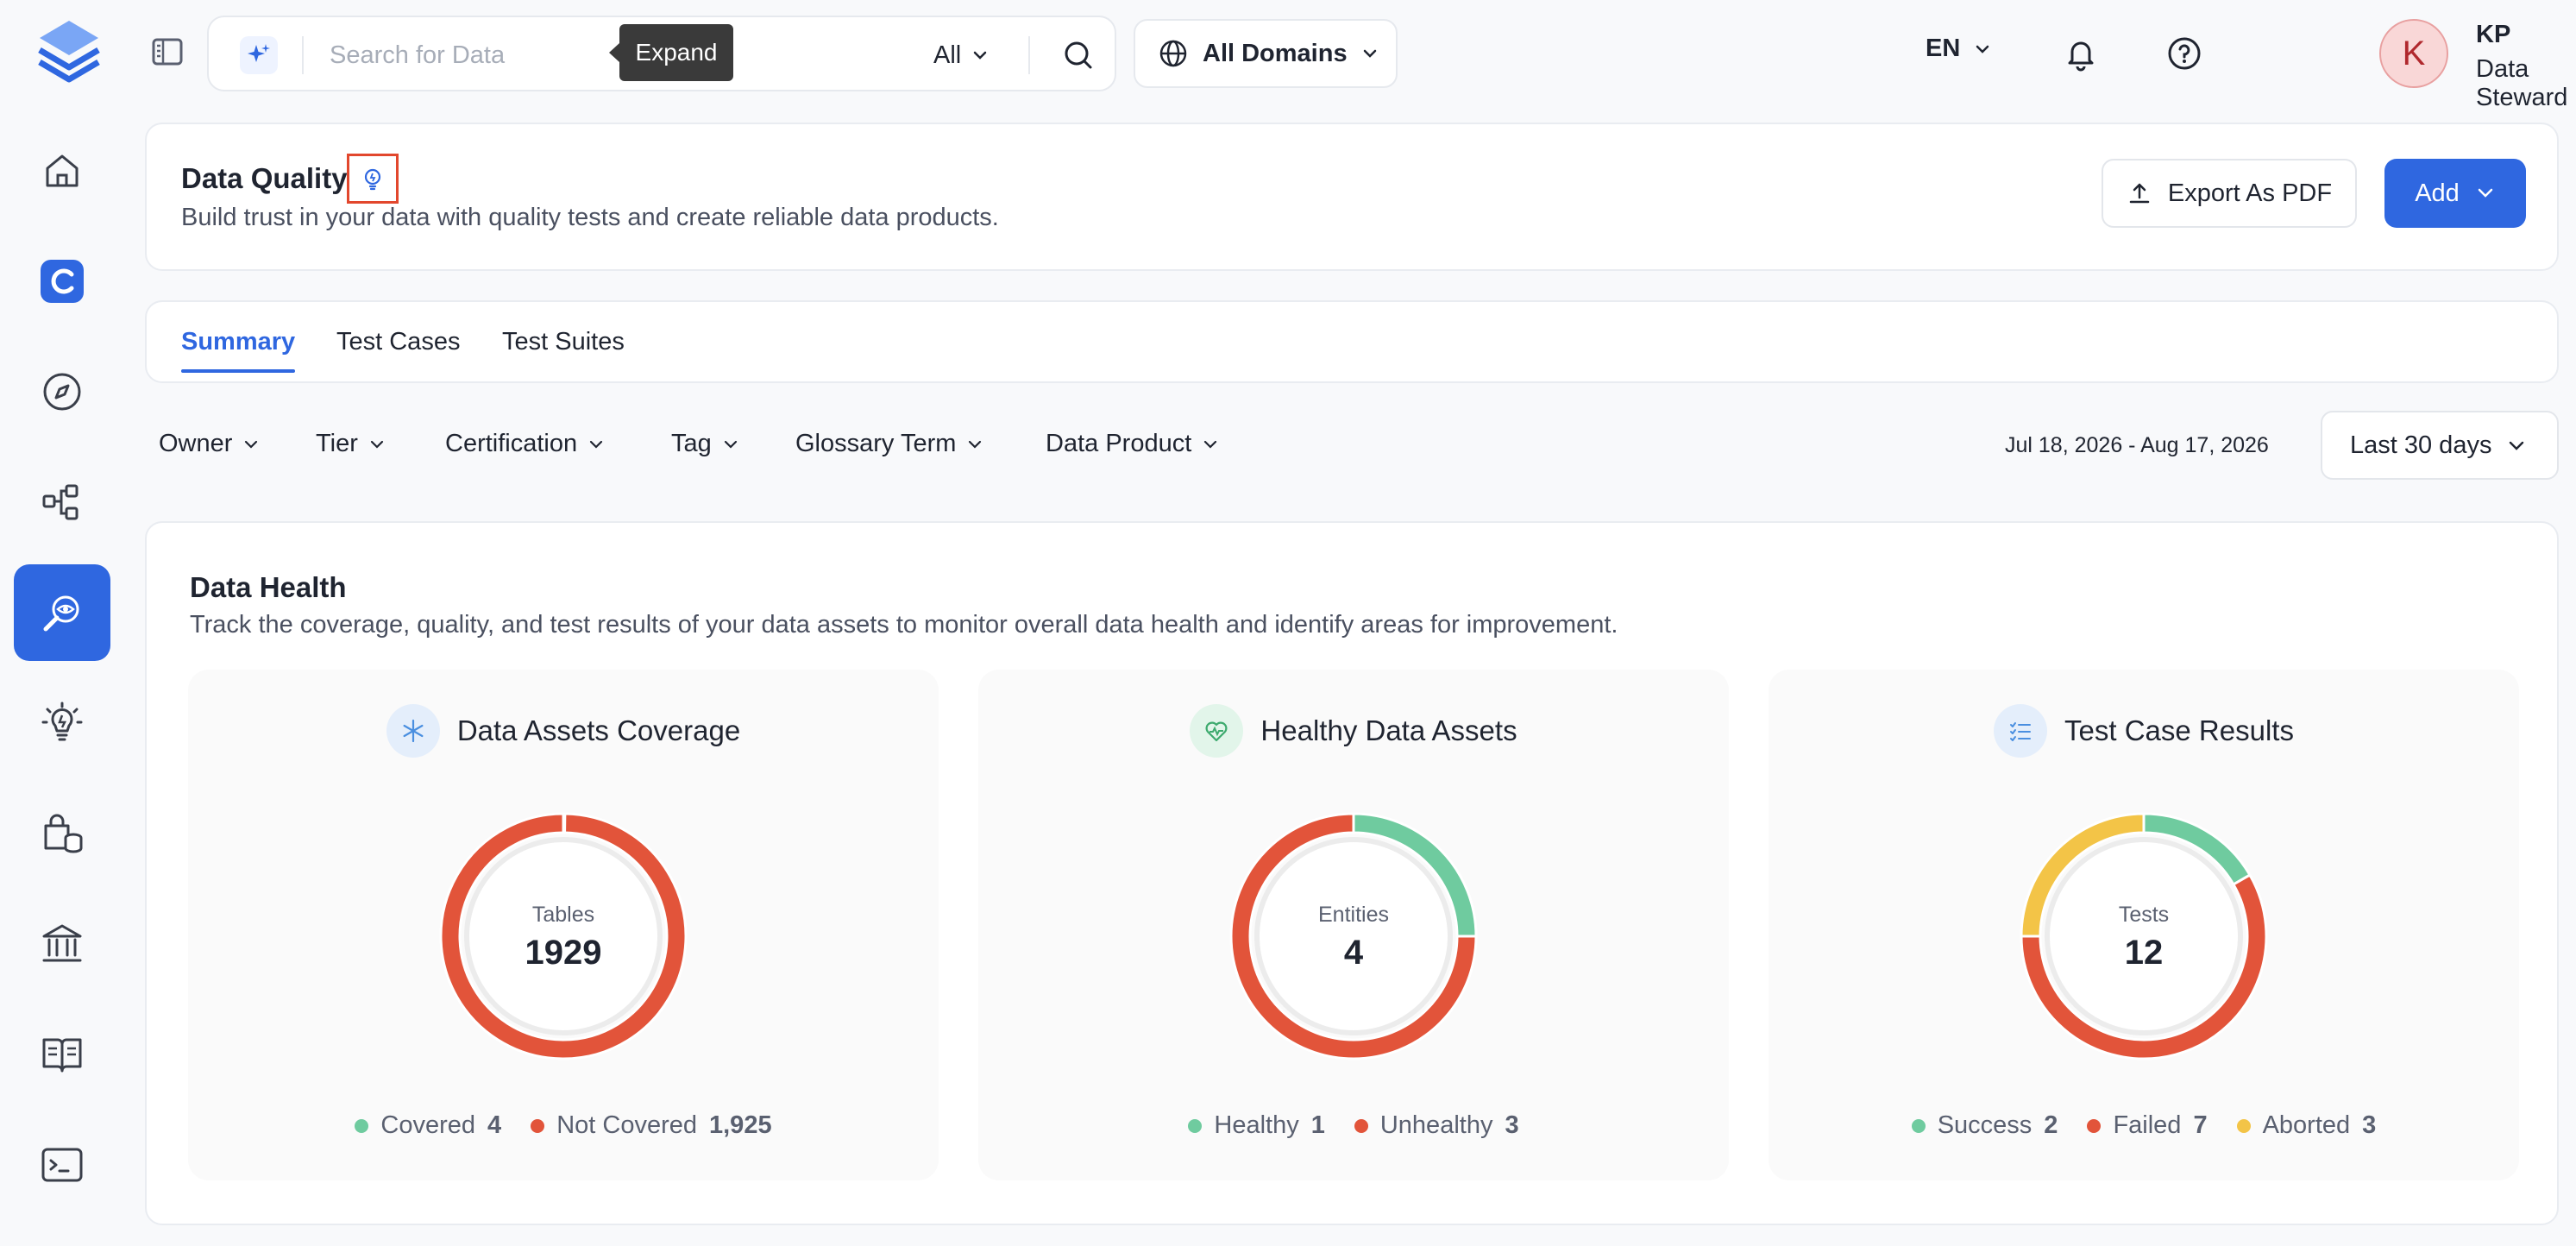 The height and width of the screenshot is (1246, 2576). I want to click on book-icon, so click(62, 1055).